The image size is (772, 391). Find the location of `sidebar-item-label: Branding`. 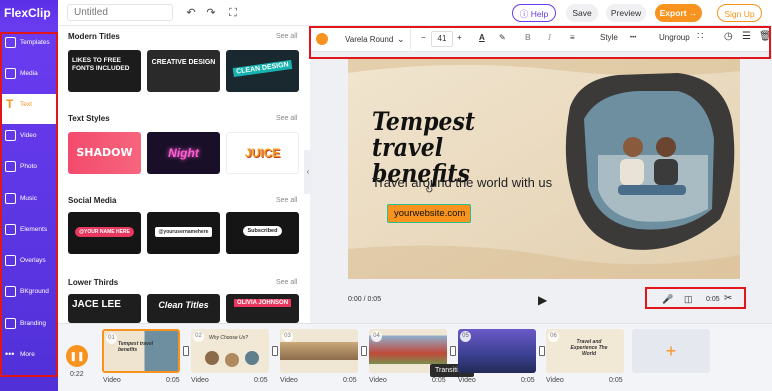

sidebar-item-label: Branding is located at coordinates (33, 323).